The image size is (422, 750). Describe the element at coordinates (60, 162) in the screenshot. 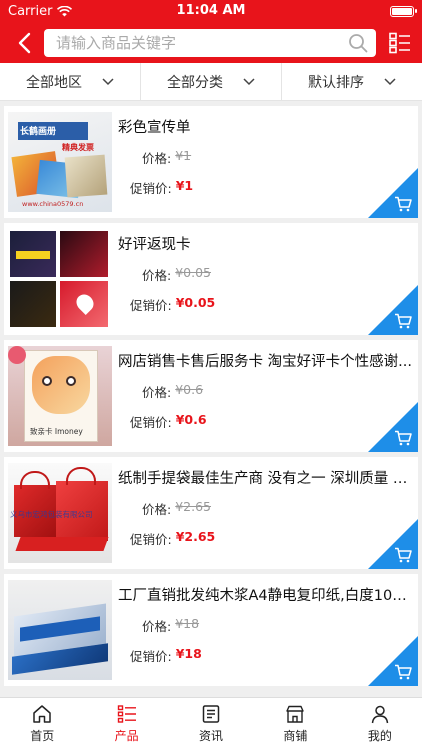

I see `product-image: 长鹤画册 精典发票 www.china0579.cn` at that location.